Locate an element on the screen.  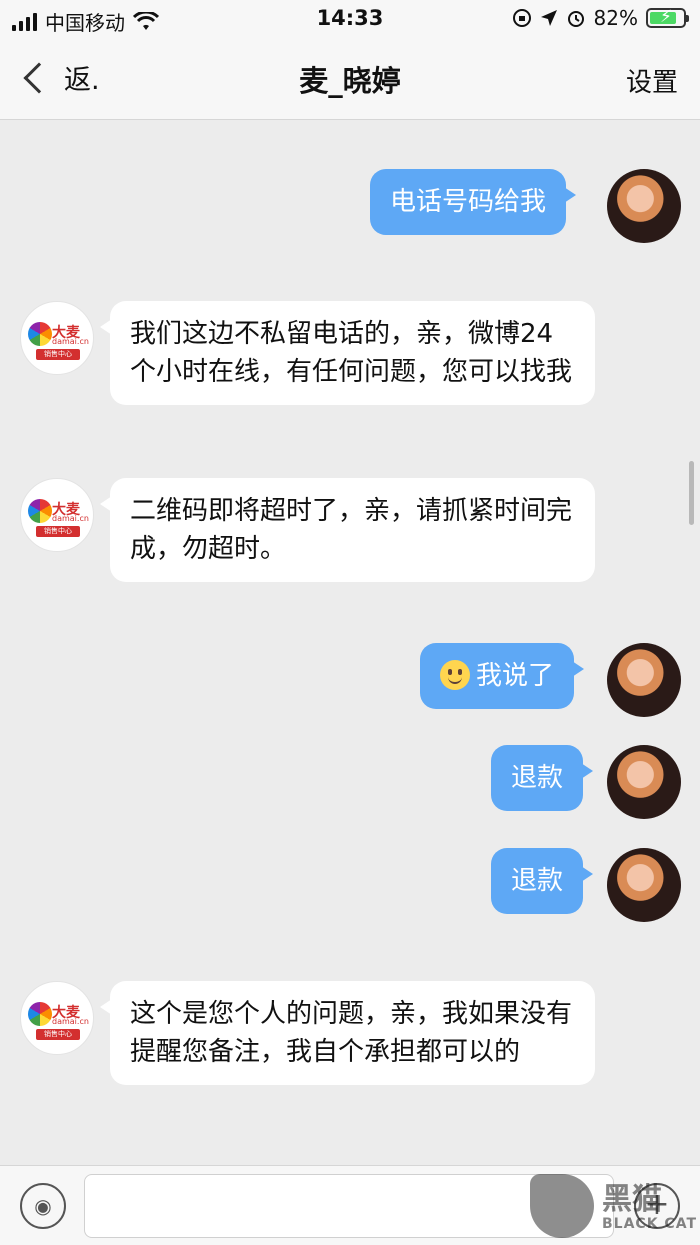
more-options-button: + is located at coordinates (657, 1206).